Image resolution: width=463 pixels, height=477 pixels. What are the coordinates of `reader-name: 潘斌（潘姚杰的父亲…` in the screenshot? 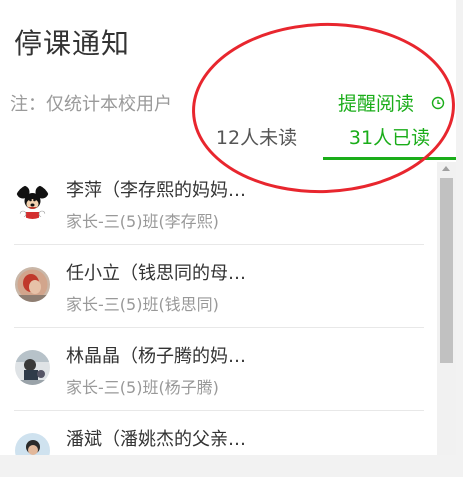 It's located at (156, 439).